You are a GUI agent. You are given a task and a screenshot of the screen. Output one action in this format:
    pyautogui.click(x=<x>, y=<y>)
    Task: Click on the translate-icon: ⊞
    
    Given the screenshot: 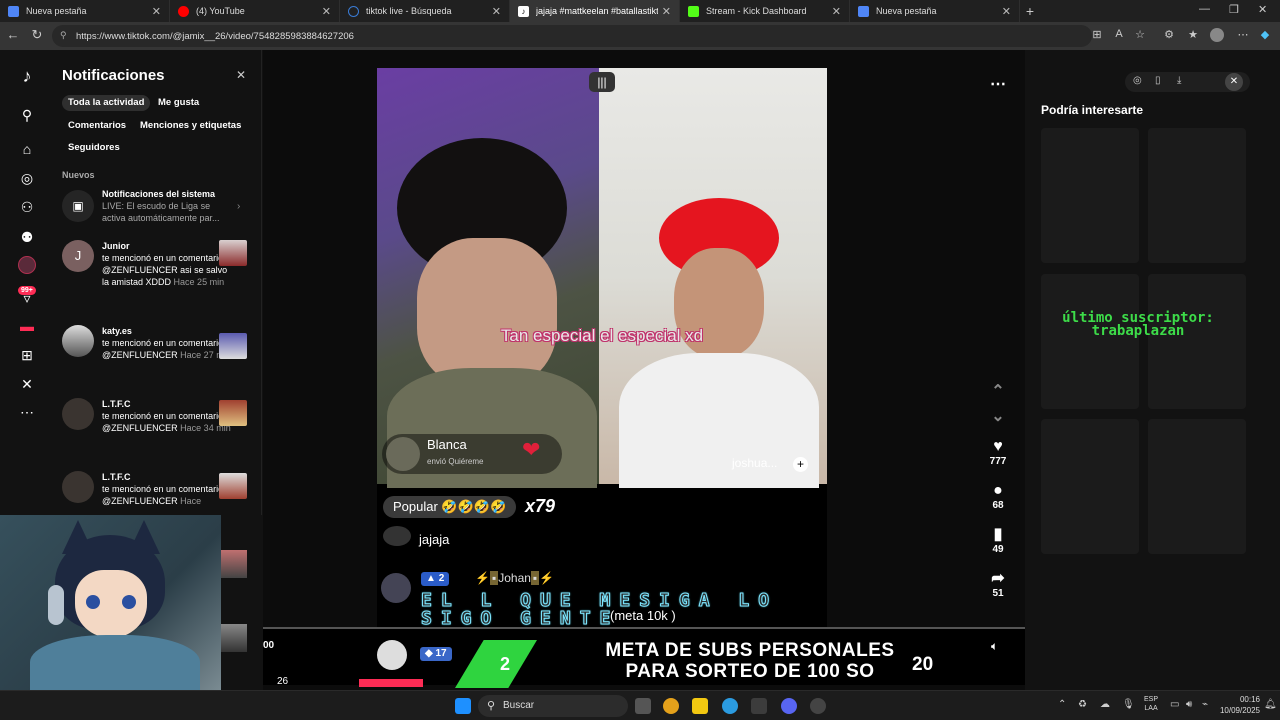 What is the action you would take?
    pyautogui.click(x=1097, y=35)
    